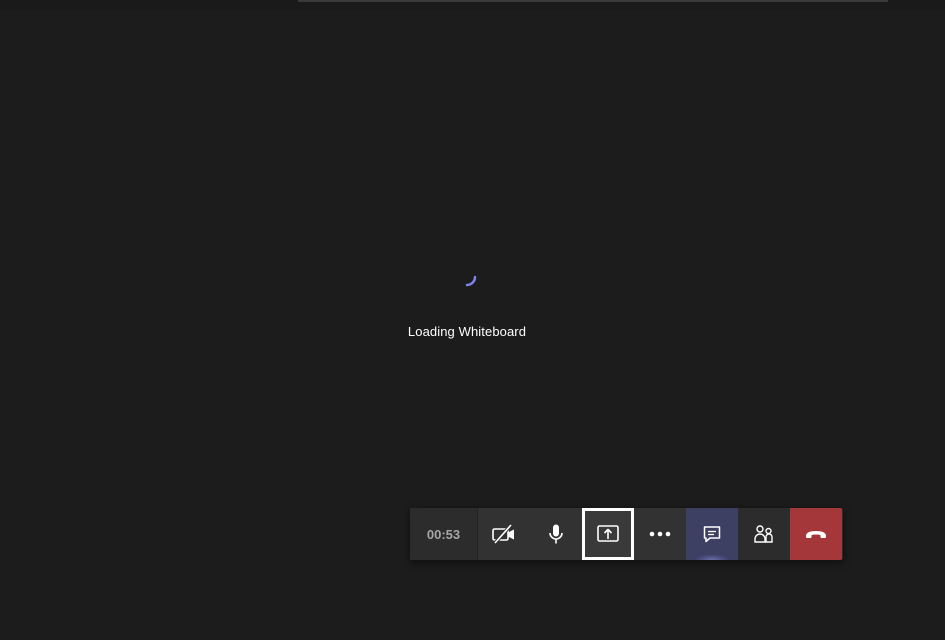 The width and height of the screenshot is (945, 640). What do you see at coordinates (444, 534) in the screenshot?
I see `call-timer: 00:53` at bounding box center [444, 534].